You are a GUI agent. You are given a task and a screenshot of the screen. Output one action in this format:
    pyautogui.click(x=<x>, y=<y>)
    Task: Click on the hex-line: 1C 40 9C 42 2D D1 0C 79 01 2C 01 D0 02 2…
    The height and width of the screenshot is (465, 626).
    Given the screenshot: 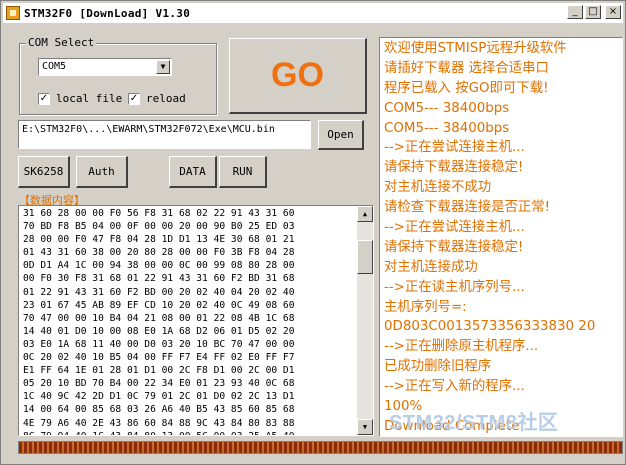 What is the action you would take?
    pyautogui.click(x=159, y=397)
    